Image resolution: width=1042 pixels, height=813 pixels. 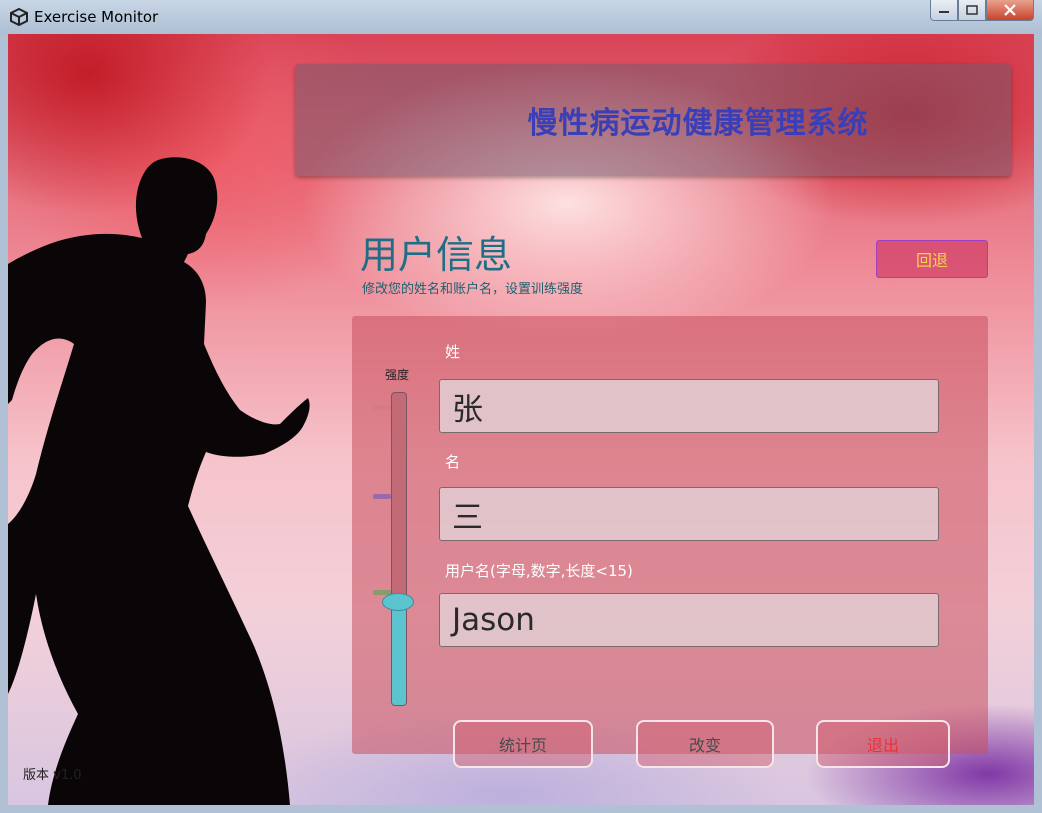 I want to click on minimize-button, so click(x=944, y=10).